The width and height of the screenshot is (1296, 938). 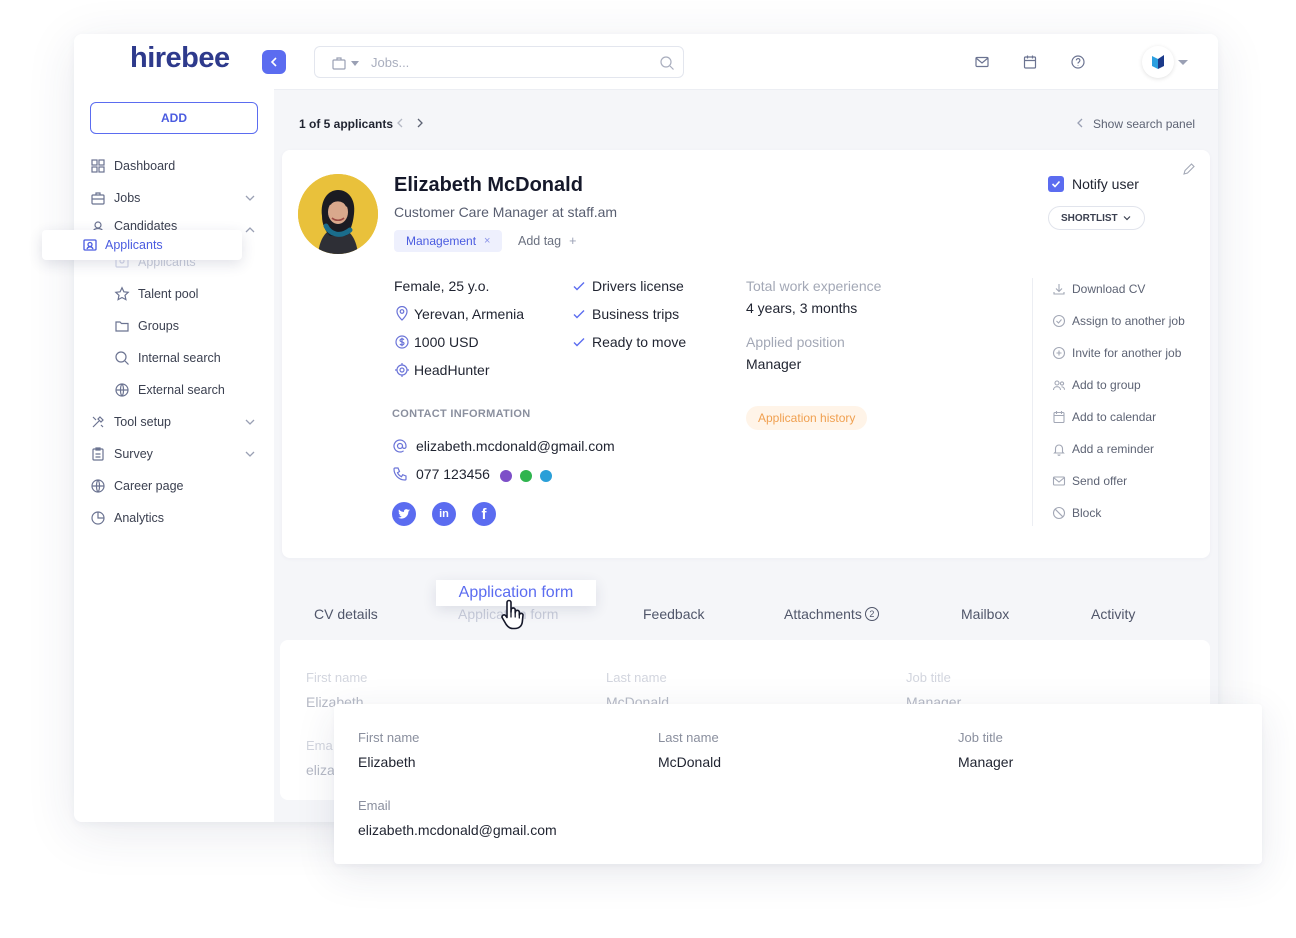 I want to click on add-reminder-action: Add a reminder, so click(x=1103, y=449).